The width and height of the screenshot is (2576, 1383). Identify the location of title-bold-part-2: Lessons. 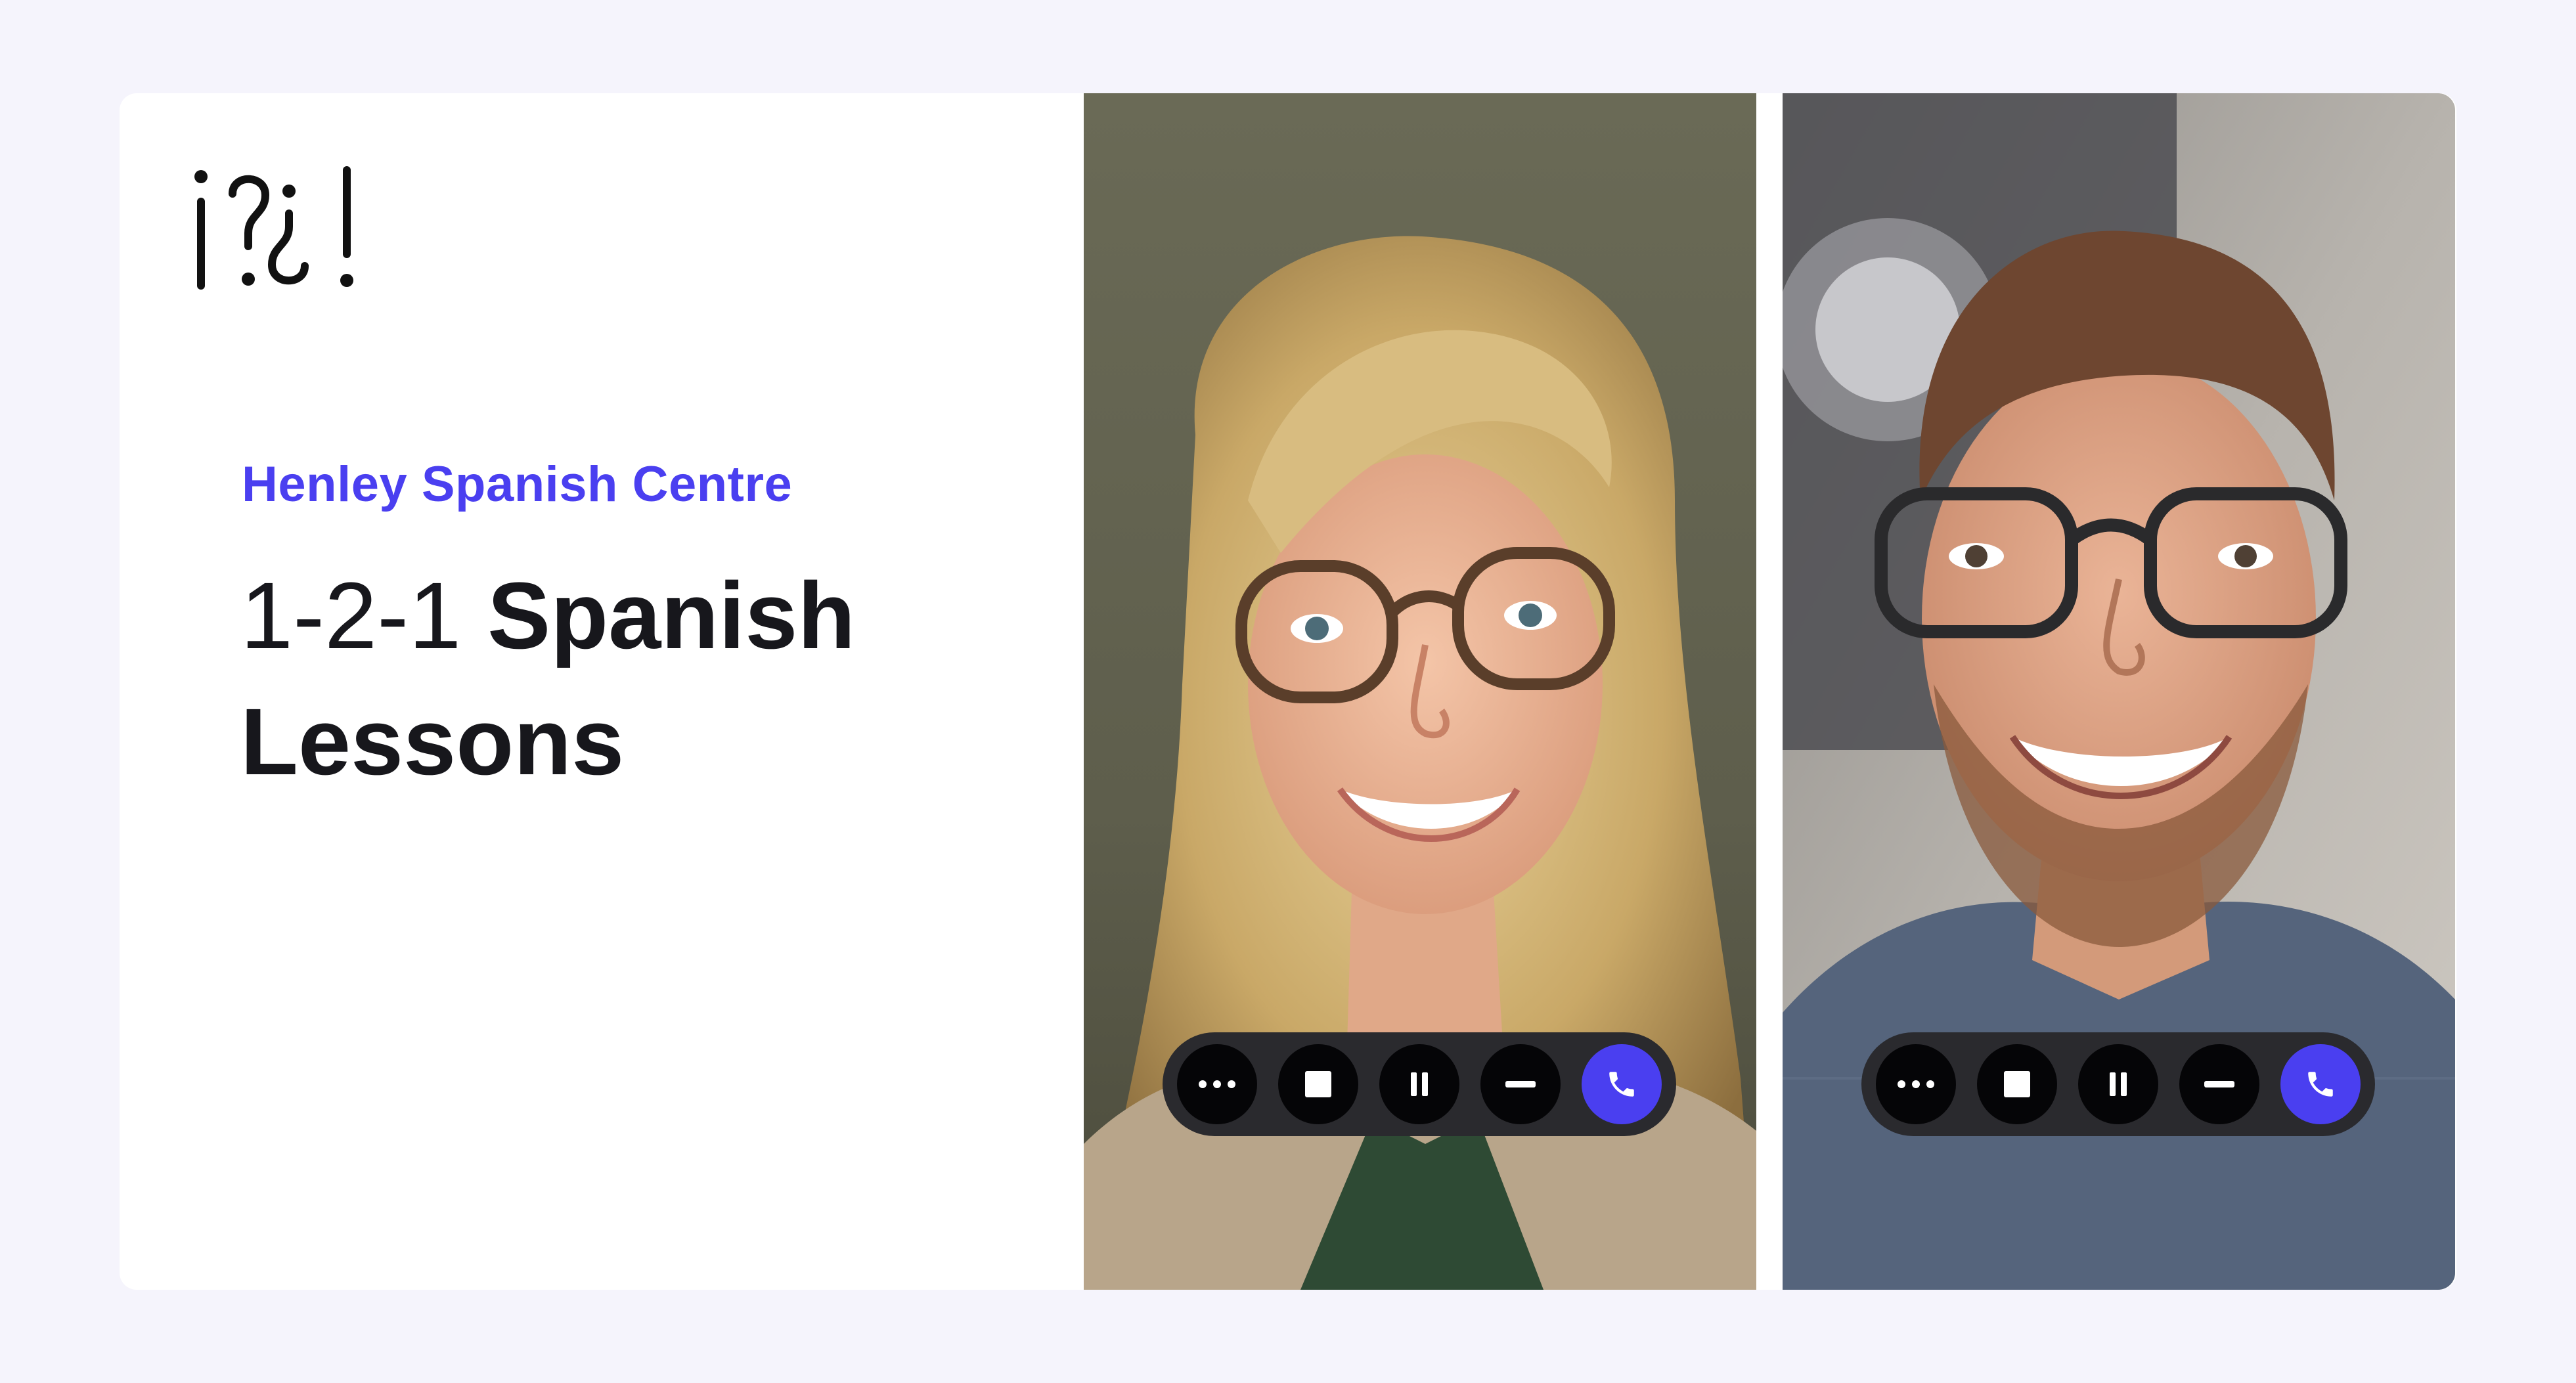
(432, 742).